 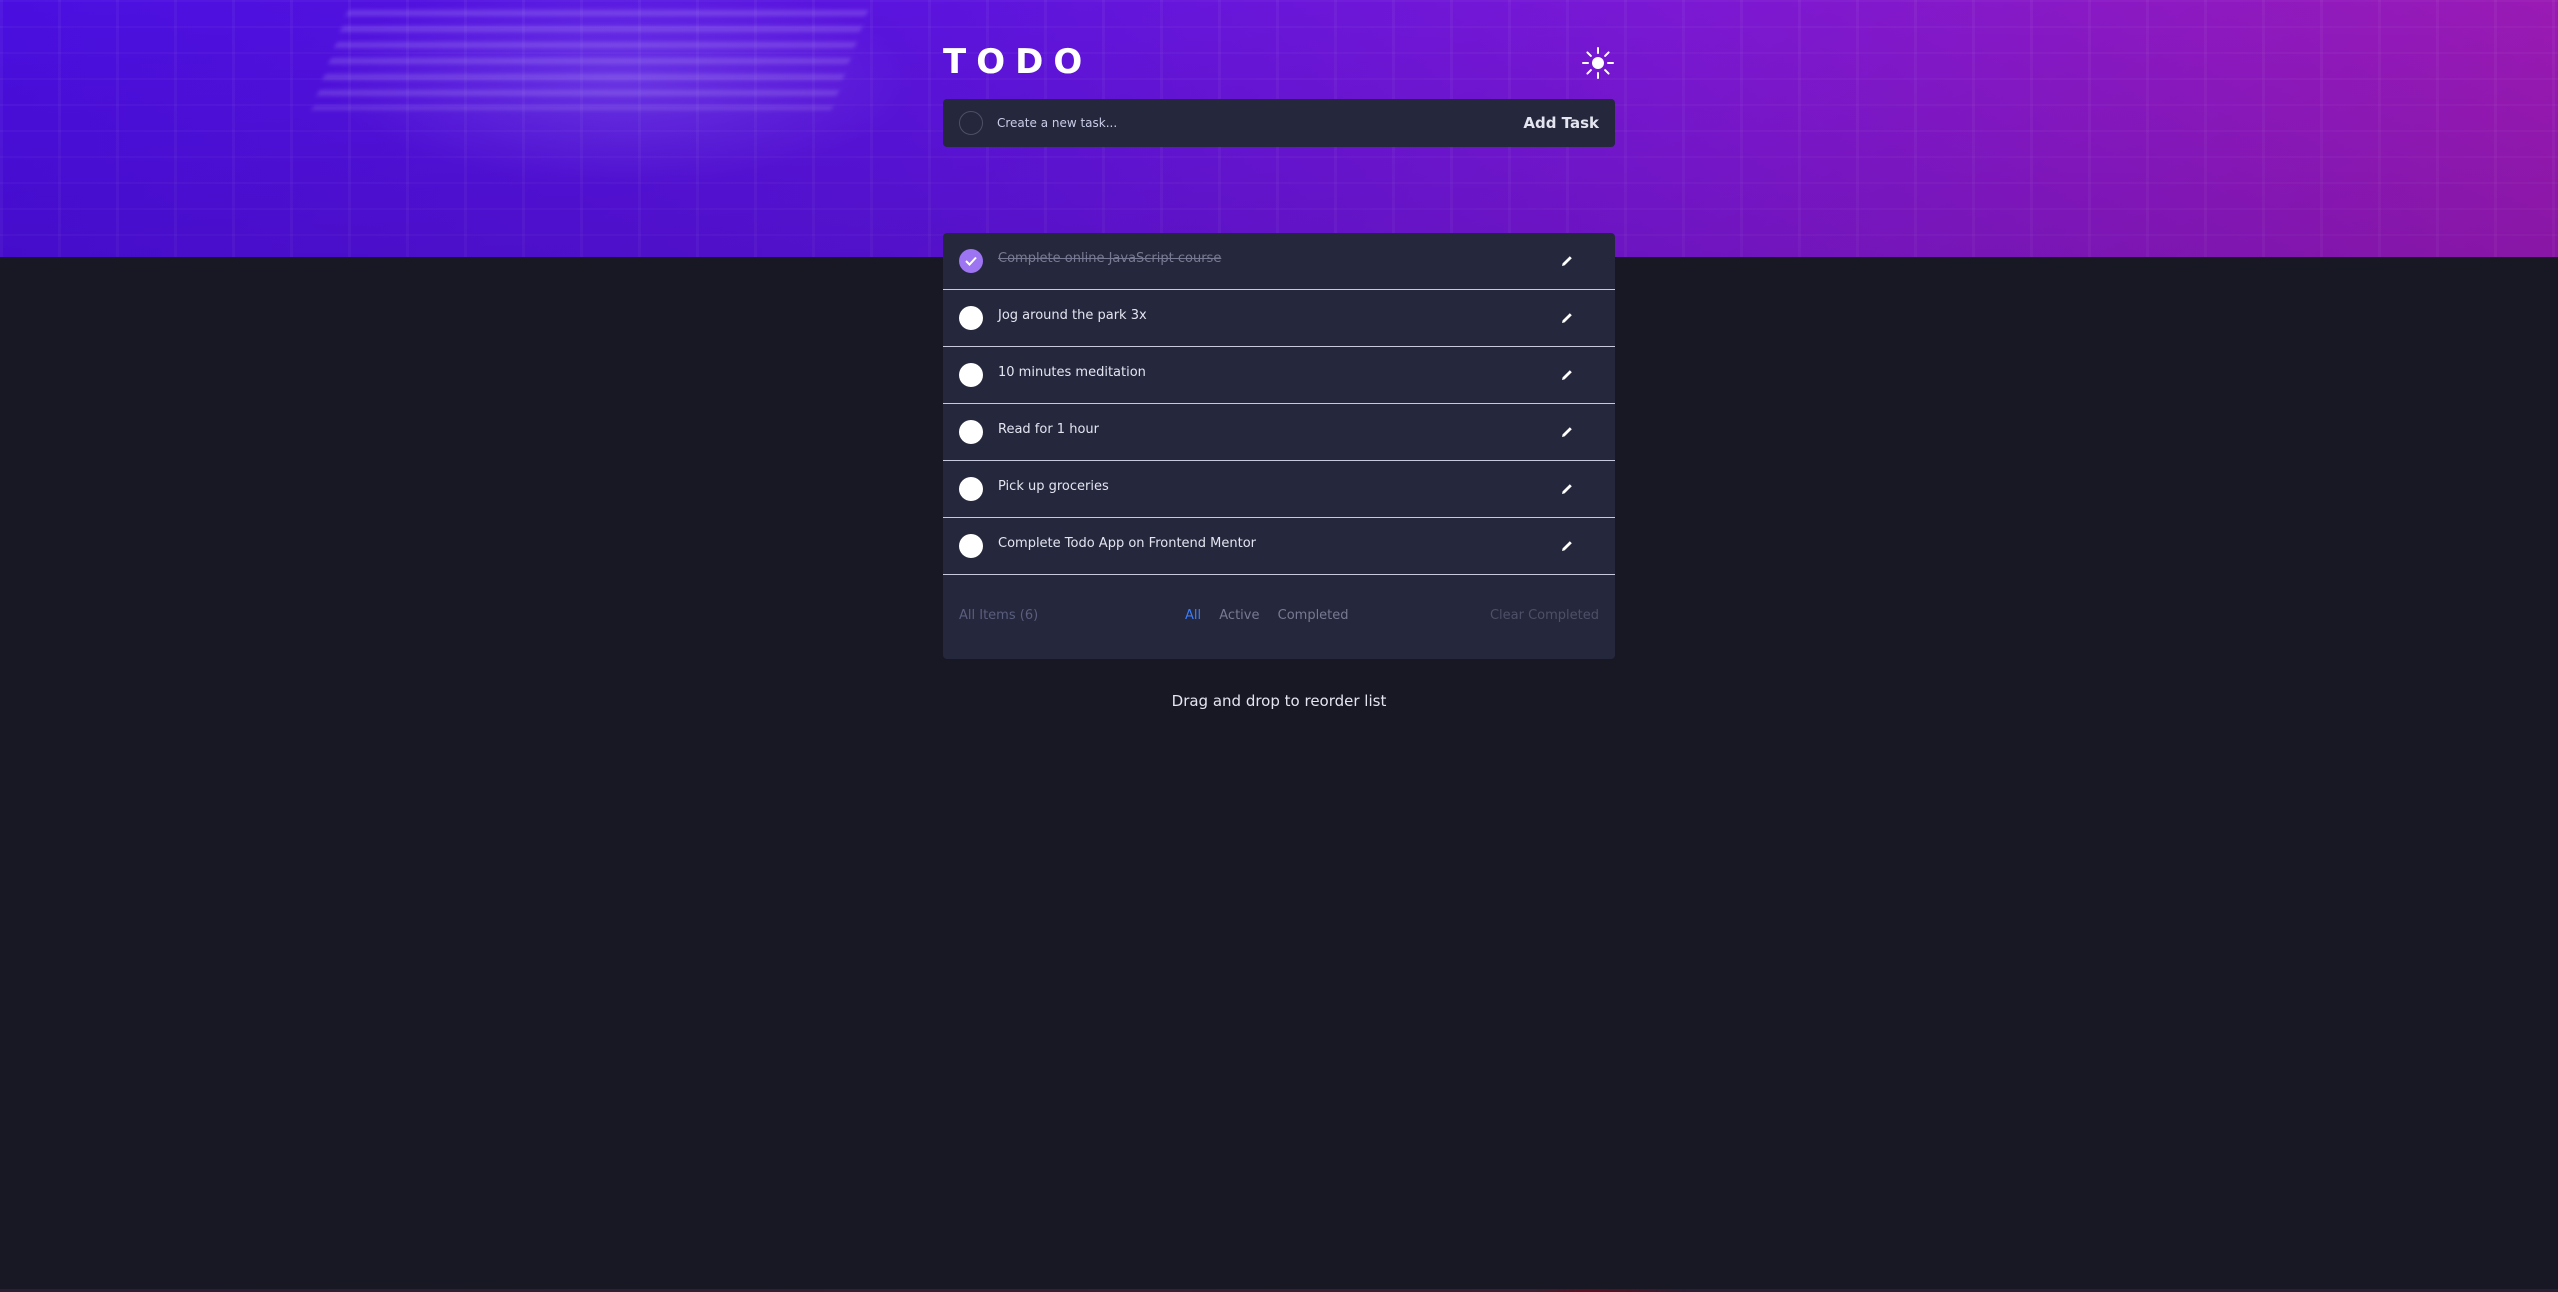 What do you see at coordinates (1072, 372) in the screenshot?
I see `task-text: 10 minutes meditation` at bounding box center [1072, 372].